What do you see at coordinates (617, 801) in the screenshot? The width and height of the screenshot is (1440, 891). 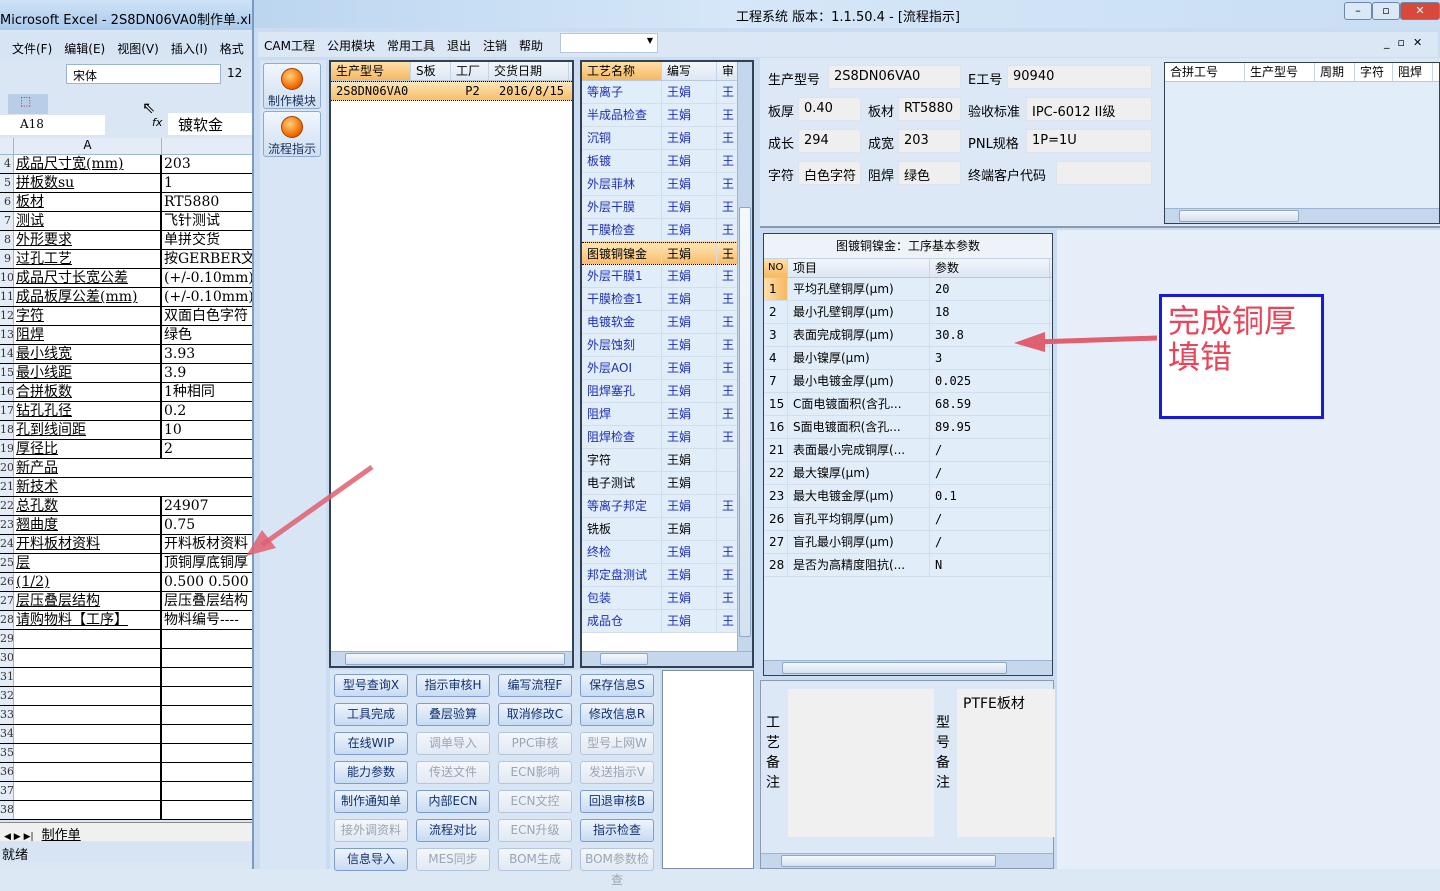 I see `action-button: 回退审核B` at bounding box center [617, 801].